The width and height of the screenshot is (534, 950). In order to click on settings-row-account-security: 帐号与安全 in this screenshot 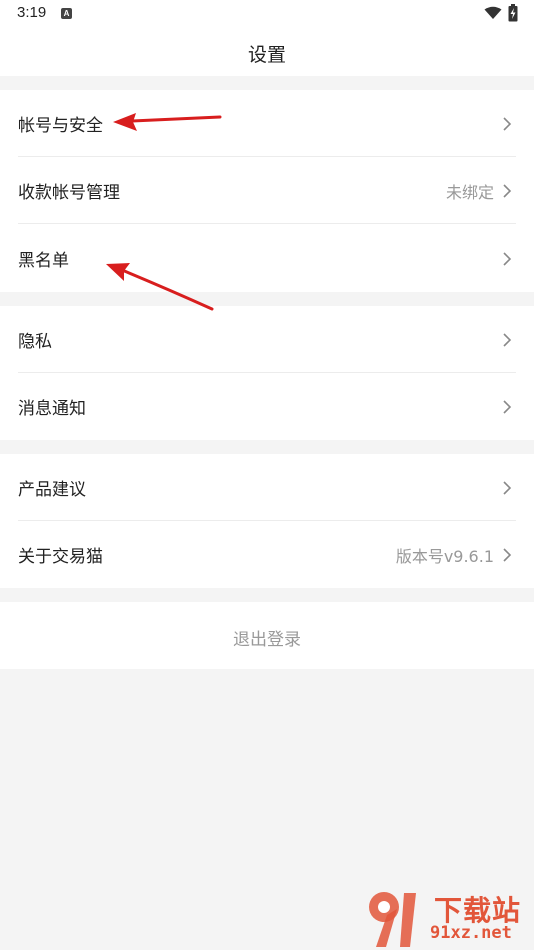, I will do `click(267, 123)`.